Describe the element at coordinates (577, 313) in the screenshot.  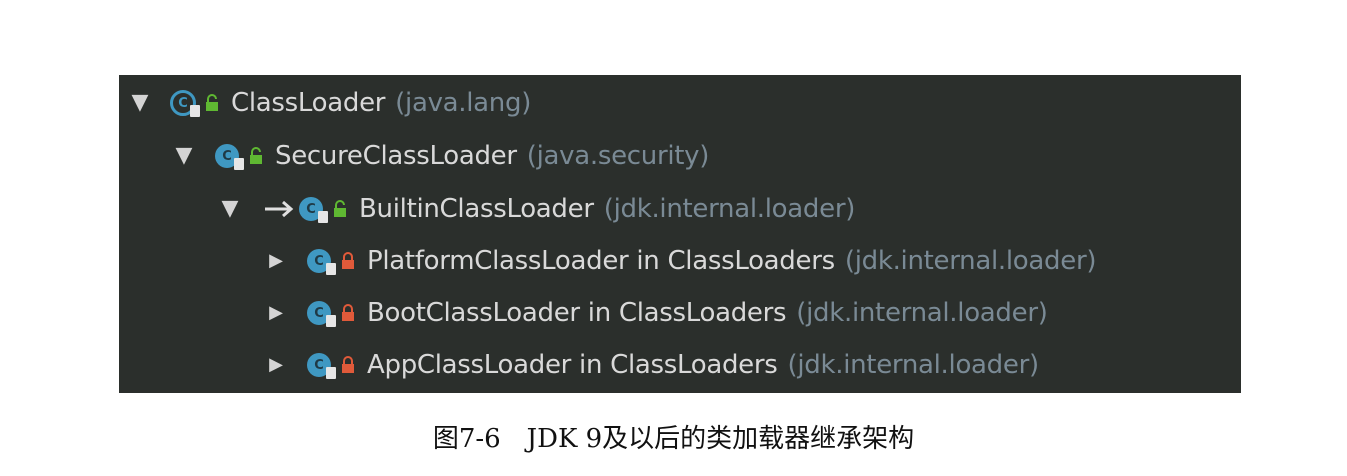
I see `class-name: BootClassLoader in ClassLoaders` at that location.